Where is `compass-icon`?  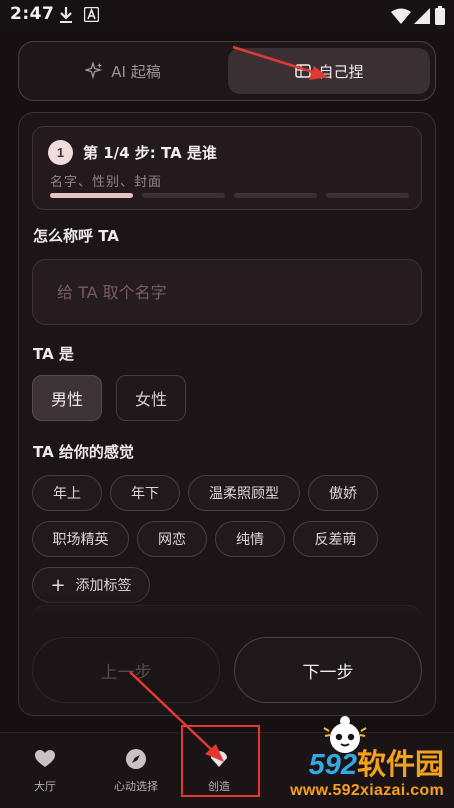
compass-icon is located at coordinates (136, 759).